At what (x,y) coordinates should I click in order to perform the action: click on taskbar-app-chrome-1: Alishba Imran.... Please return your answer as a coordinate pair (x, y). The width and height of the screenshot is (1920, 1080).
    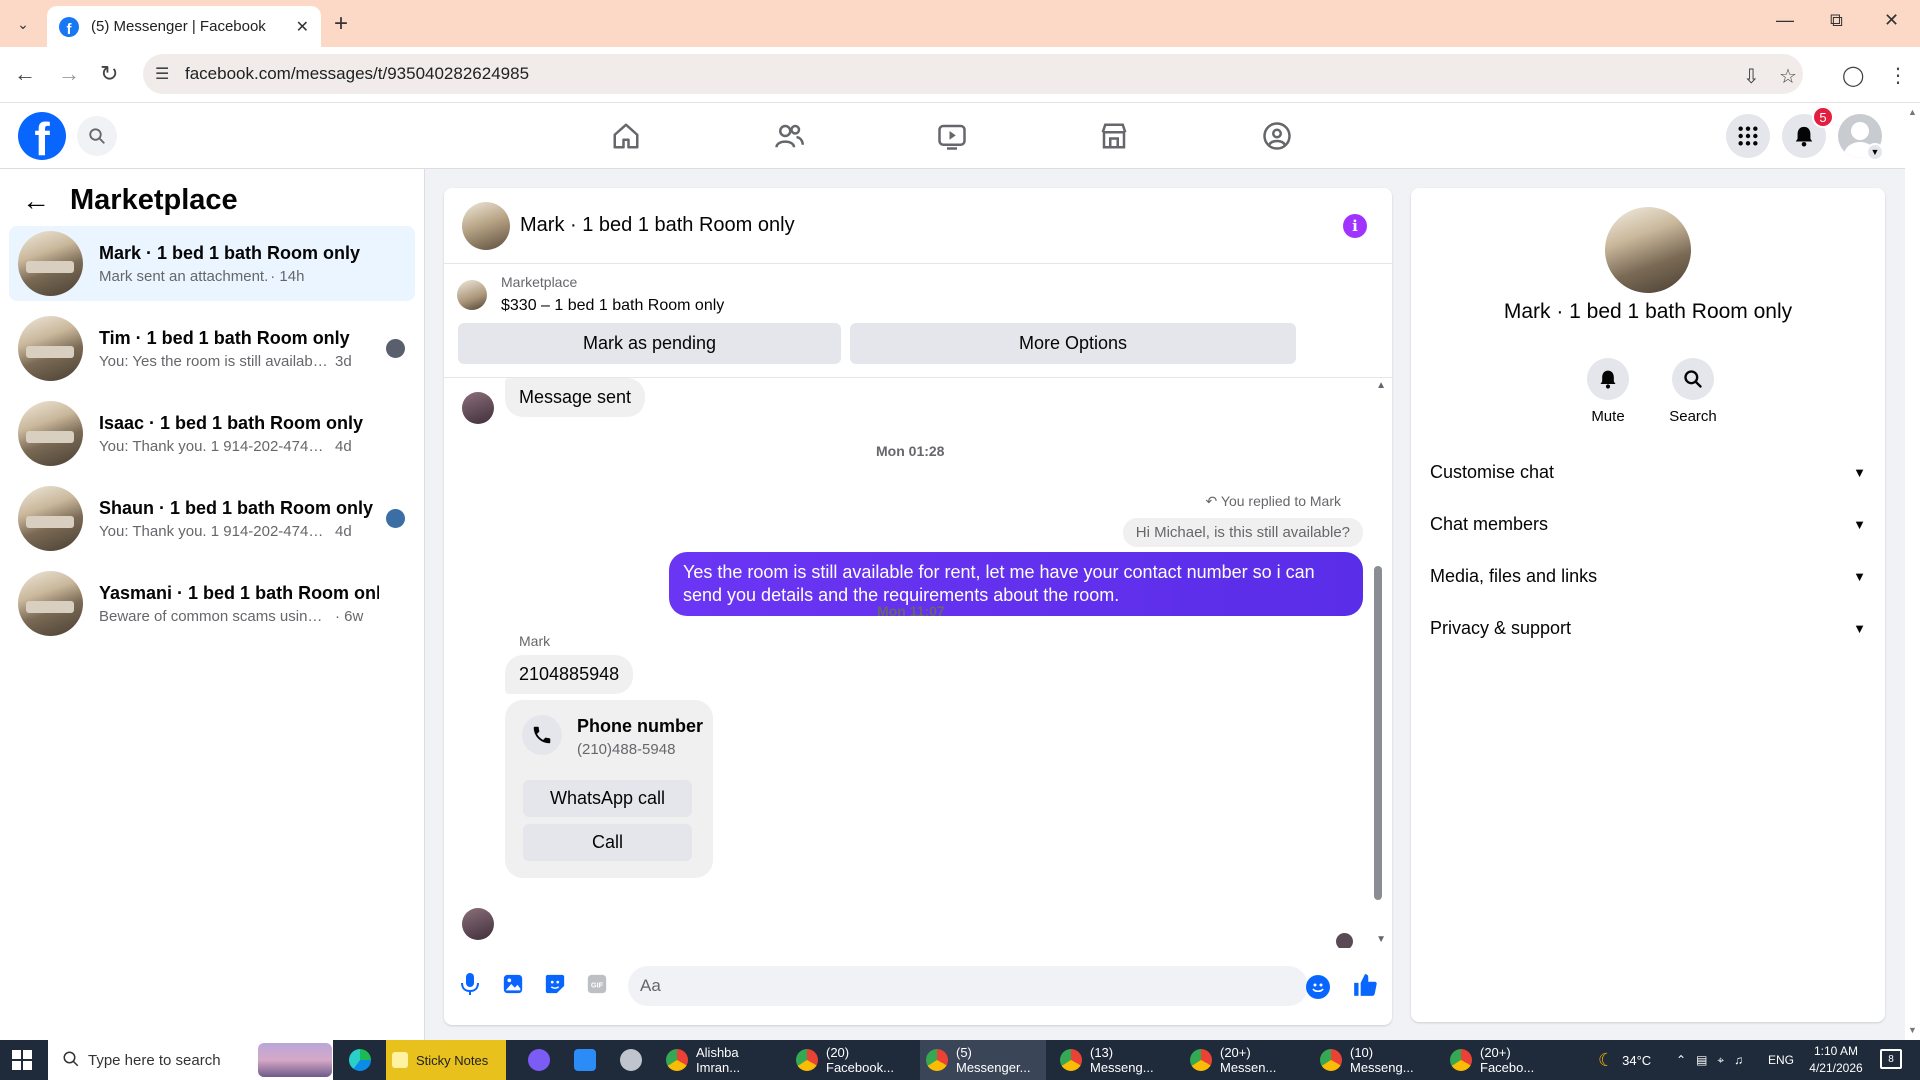
    Looking at the image, I should click on (721, 1060).